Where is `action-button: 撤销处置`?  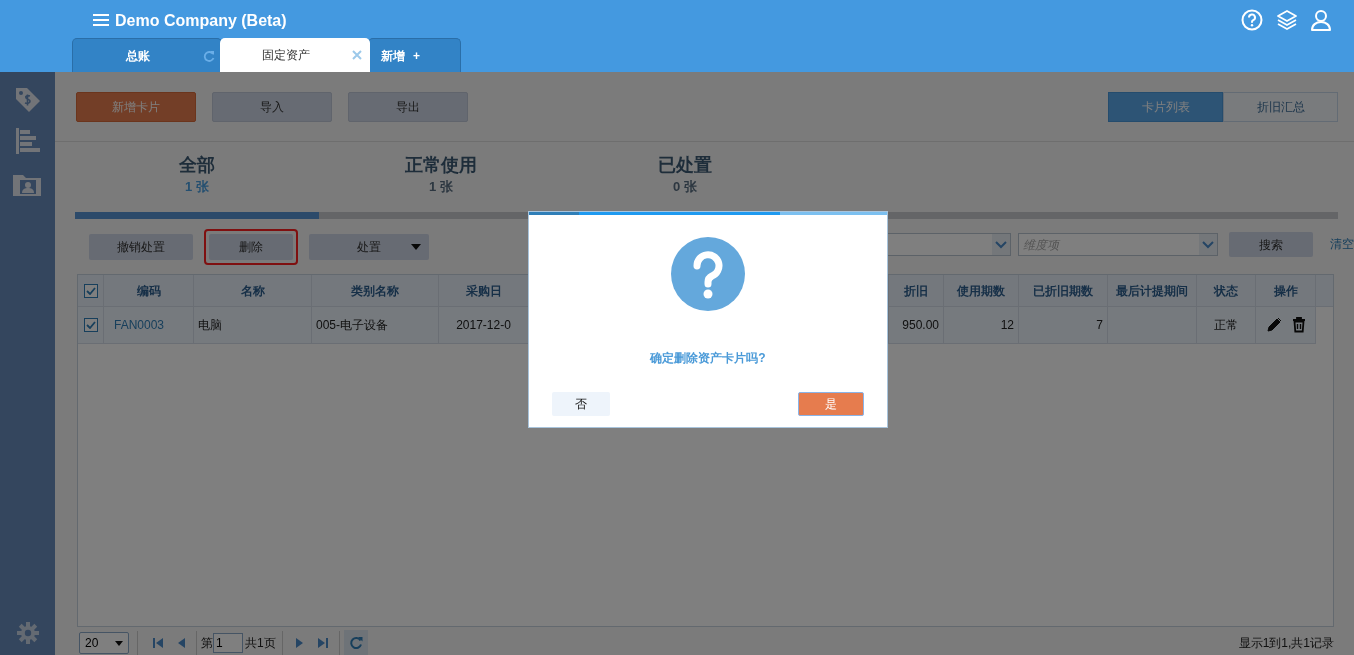
action-button: 撤销处置 is located at coordinates (141, 246).